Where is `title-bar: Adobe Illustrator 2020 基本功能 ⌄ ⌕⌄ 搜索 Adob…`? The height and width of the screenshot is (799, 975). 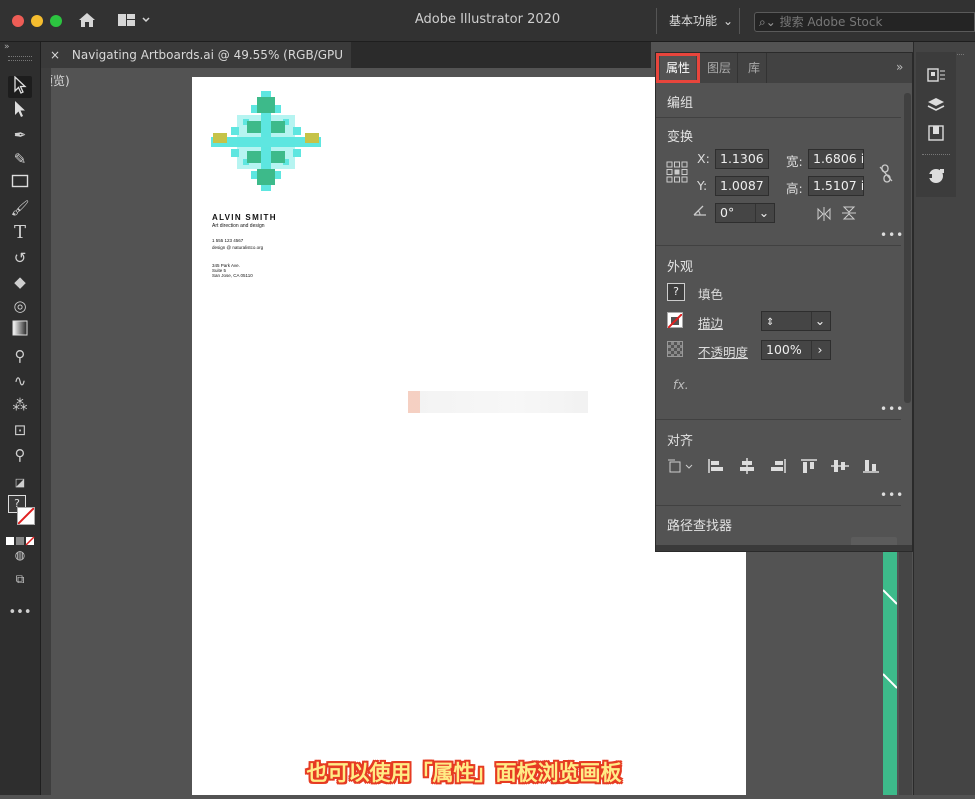
title-bar: Adobe Illustrator 2020 基本功能 ⌄ ⌕⌄ 搜索 Adob… is located at coordinates (487, 21).